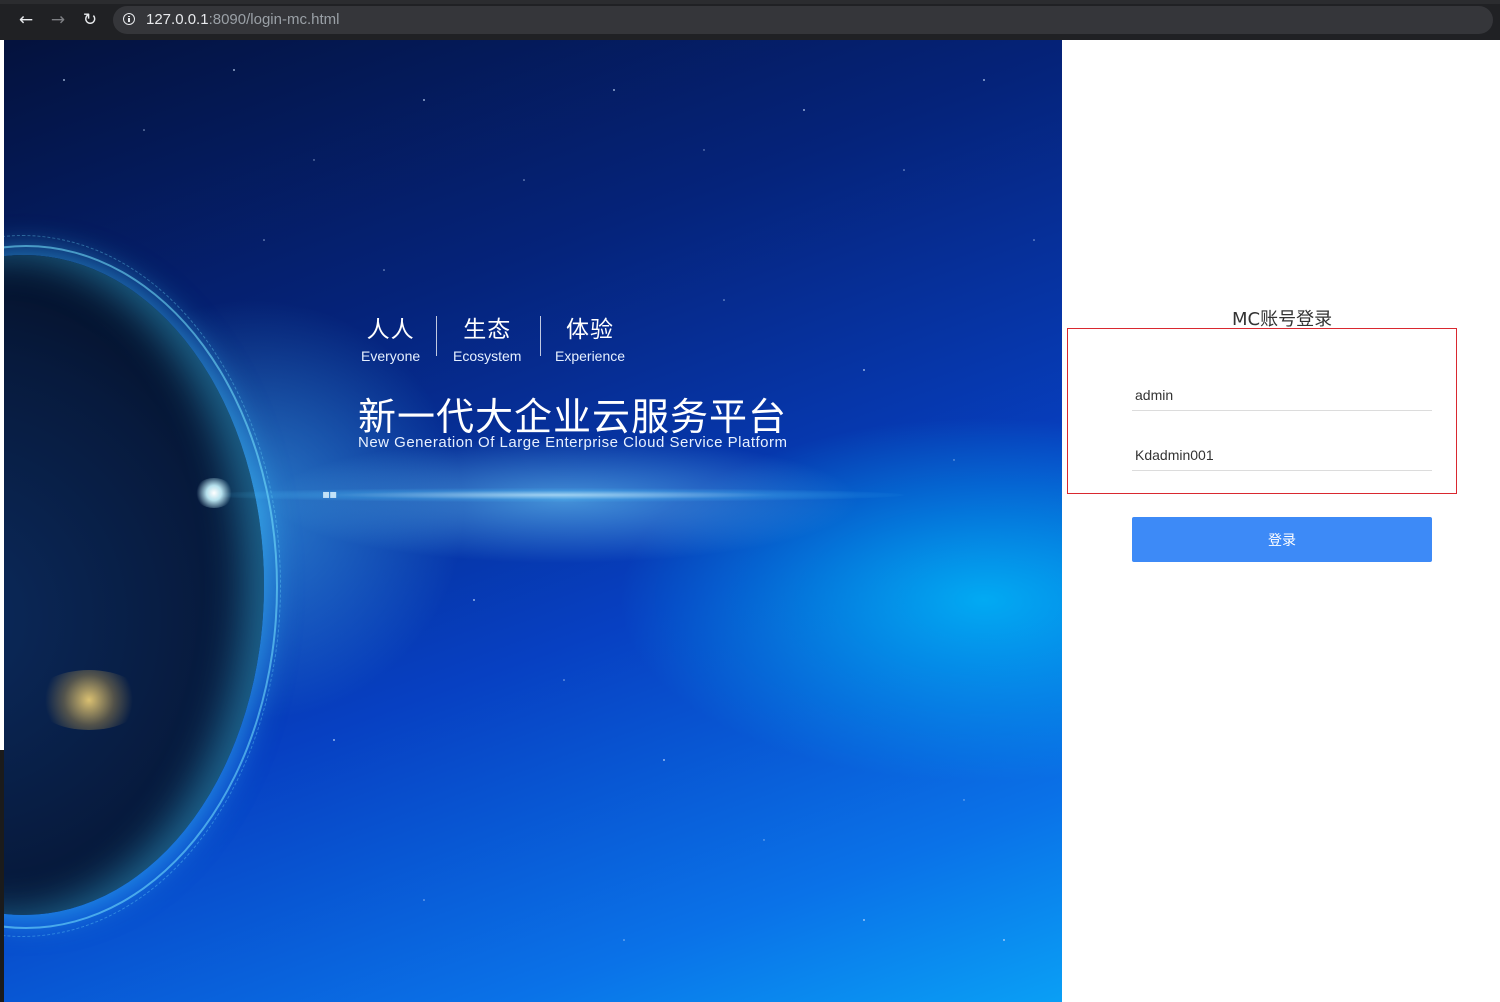 Image resolution: width=1500 pixels, height=1002 pixels. Describe the element at coordinates (329, 494) in the screenshot. I see `light-glyph: ▪▪` at that location.